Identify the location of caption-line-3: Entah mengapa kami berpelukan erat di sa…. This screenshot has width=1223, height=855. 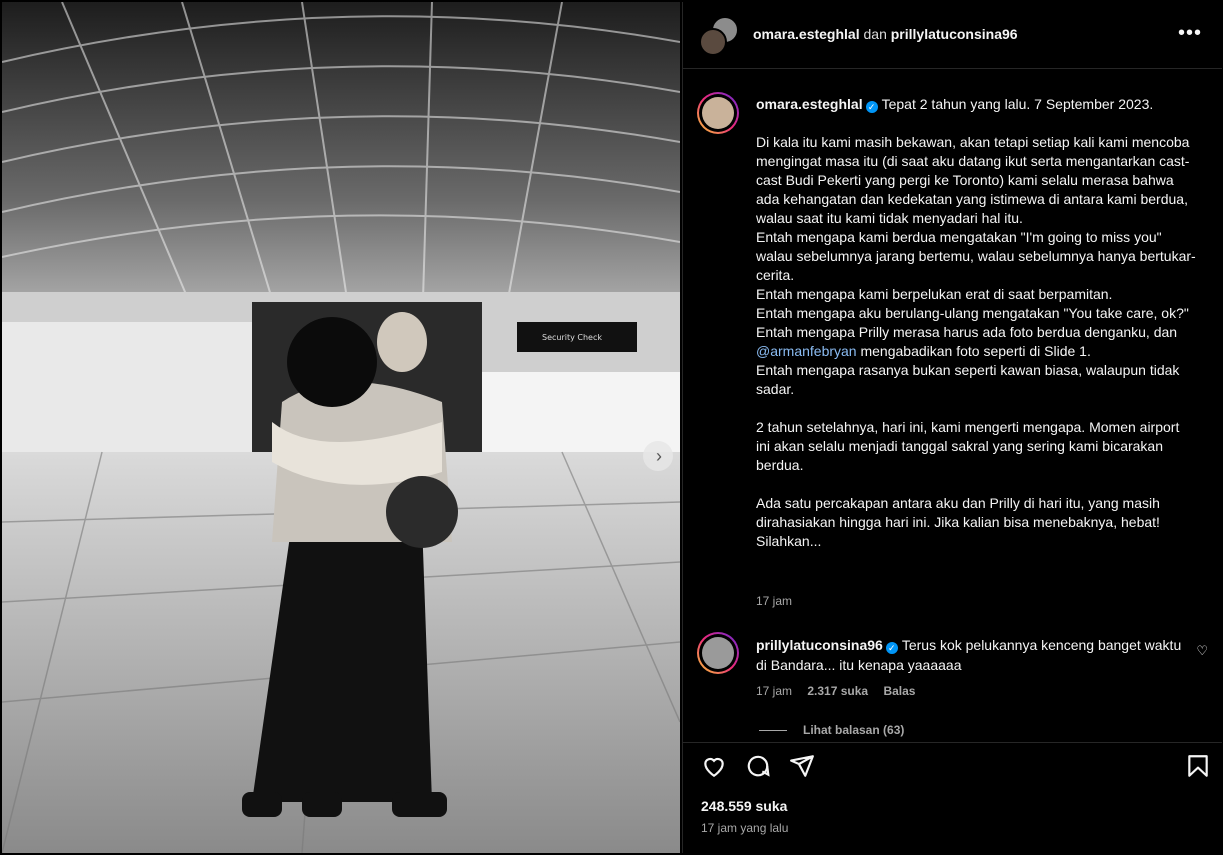
(934, 294).